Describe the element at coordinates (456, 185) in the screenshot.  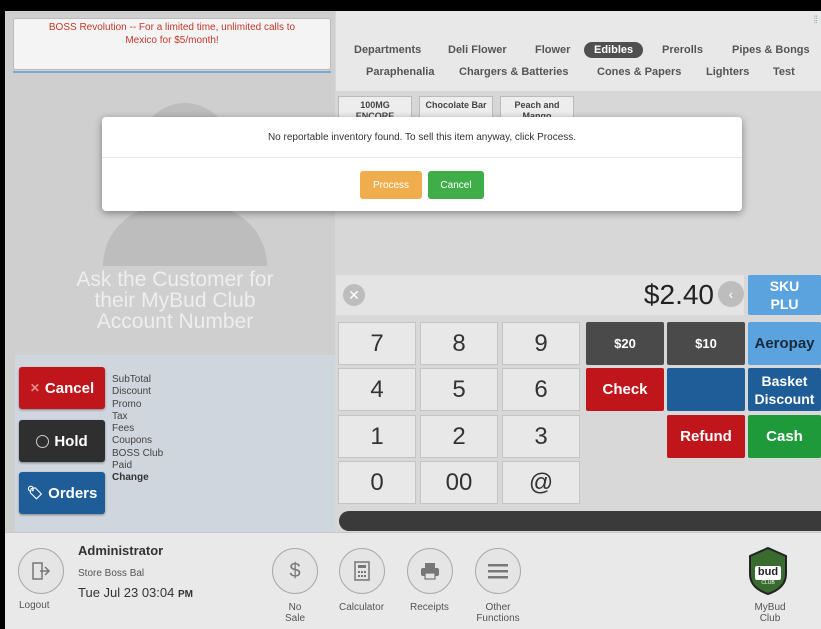
I see `dialog-cancel-button: Cancel` at that location.